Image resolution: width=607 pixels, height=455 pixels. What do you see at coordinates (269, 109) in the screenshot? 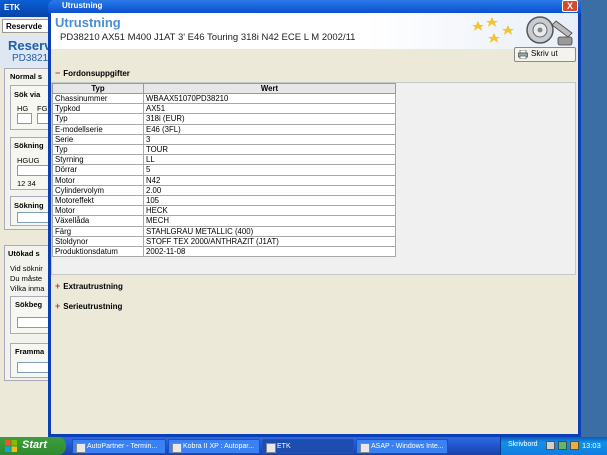
I see `row-value: AX51` at bounding box center [269, 109].